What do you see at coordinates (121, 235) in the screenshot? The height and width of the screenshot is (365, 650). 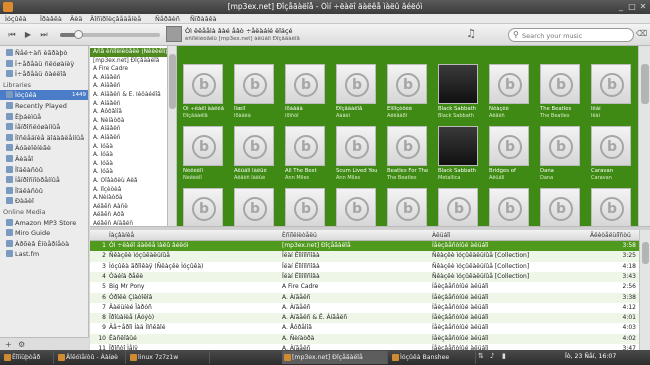 I see `column-title: Íàçâàíèå` at bounding box center [121, 235].